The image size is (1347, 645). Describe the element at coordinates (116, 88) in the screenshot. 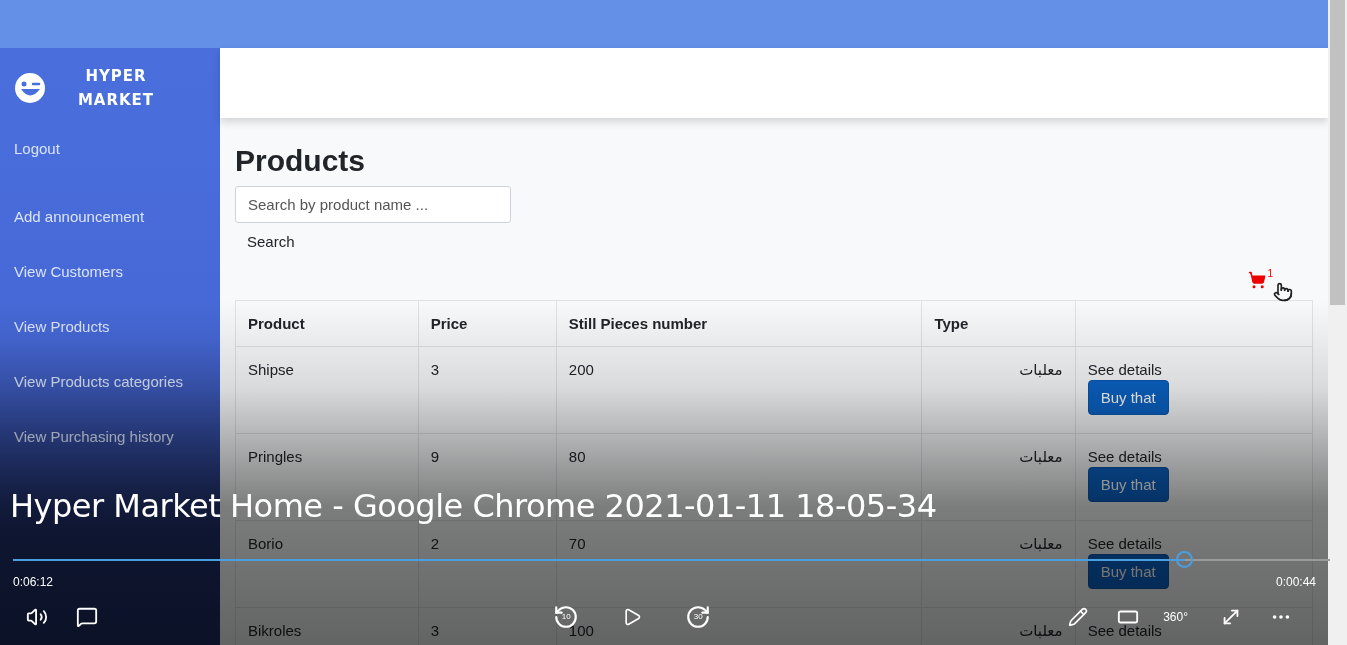

I see `brand-title: HYPER MARKET` at that location.